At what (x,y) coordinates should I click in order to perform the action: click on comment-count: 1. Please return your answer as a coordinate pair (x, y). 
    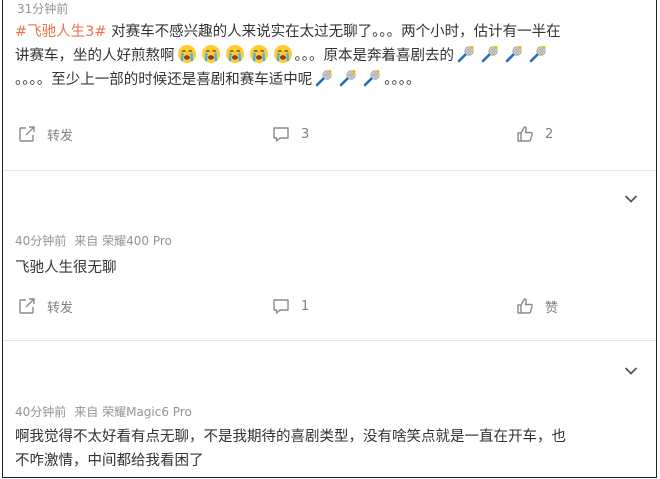
    Looking at the image, I should click on (305, 306).